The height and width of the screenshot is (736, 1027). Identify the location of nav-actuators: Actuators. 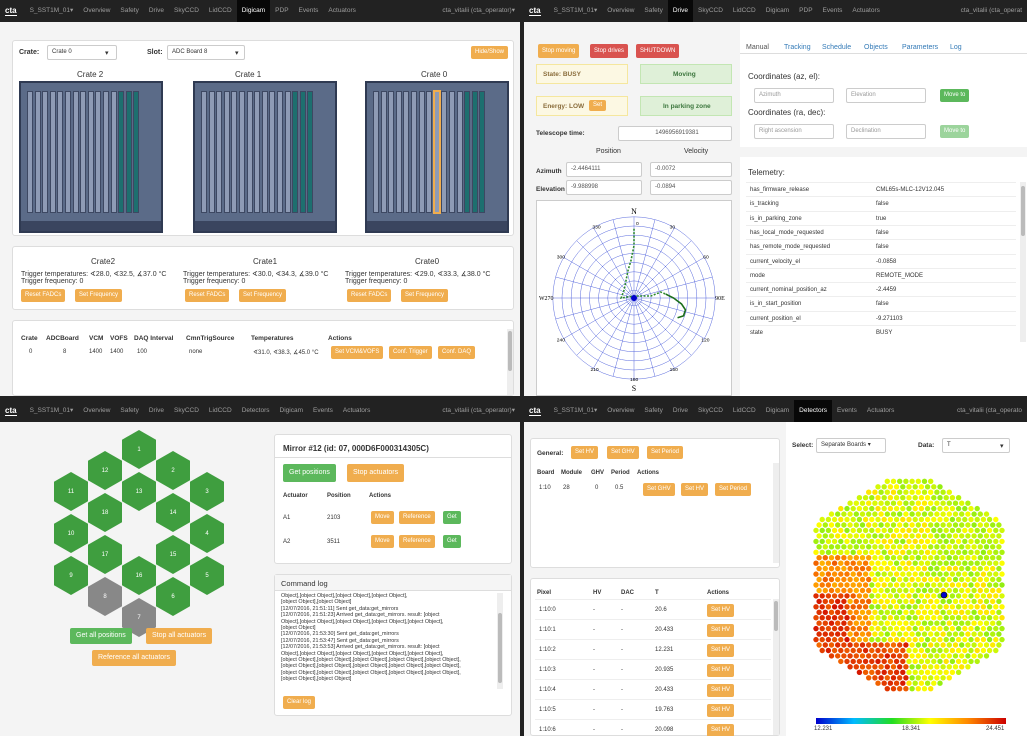
(356, 411).